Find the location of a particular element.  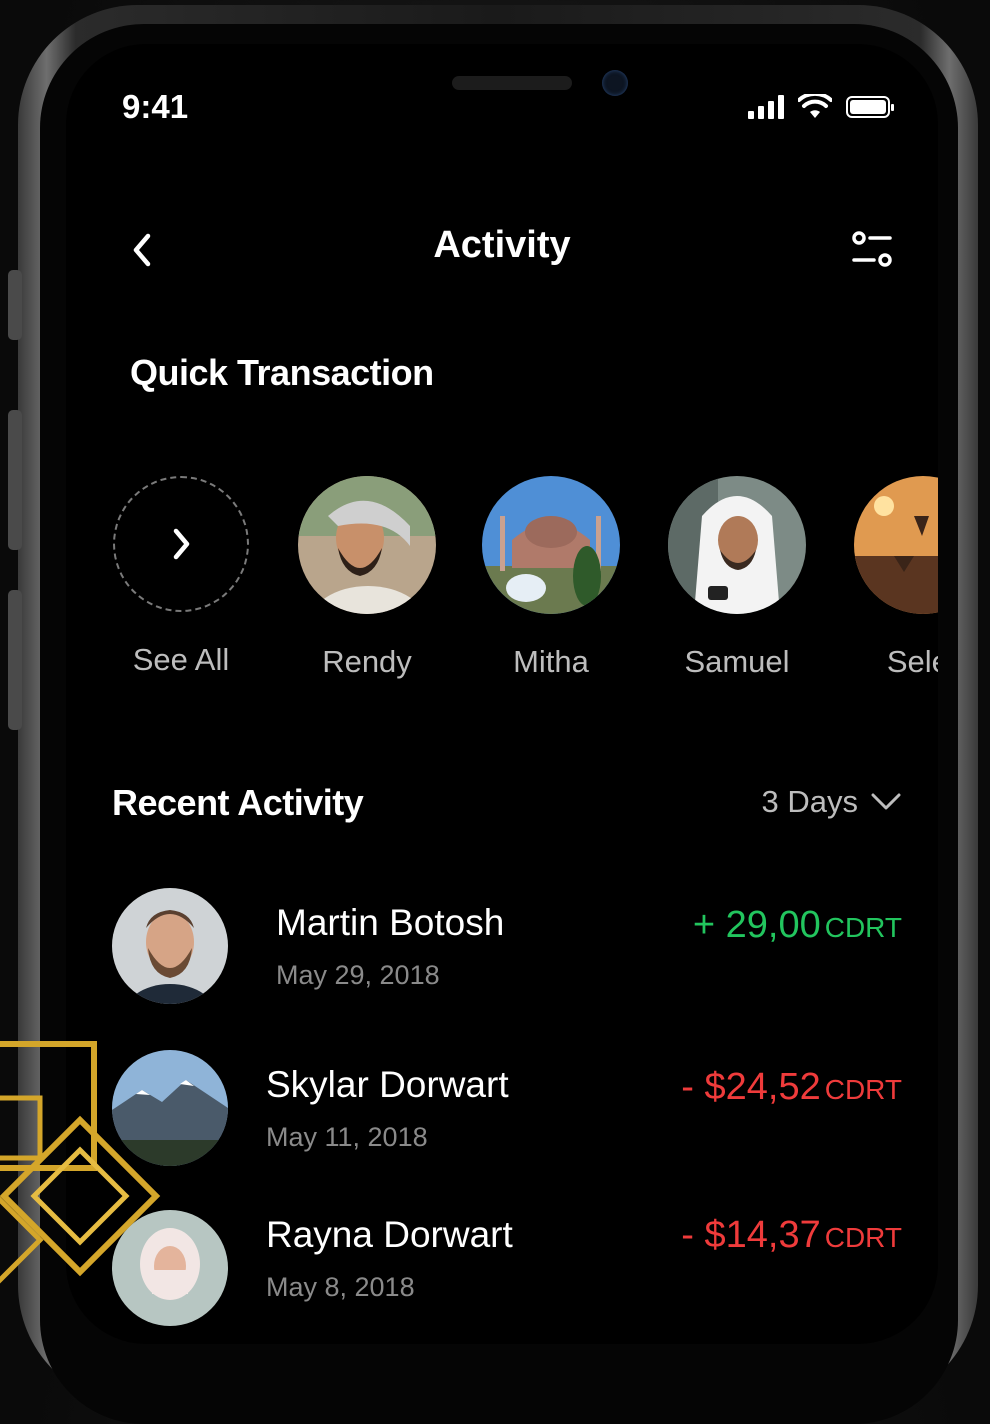

activity-name: Skylar Dorwart is located at coordinates (387, 1084).